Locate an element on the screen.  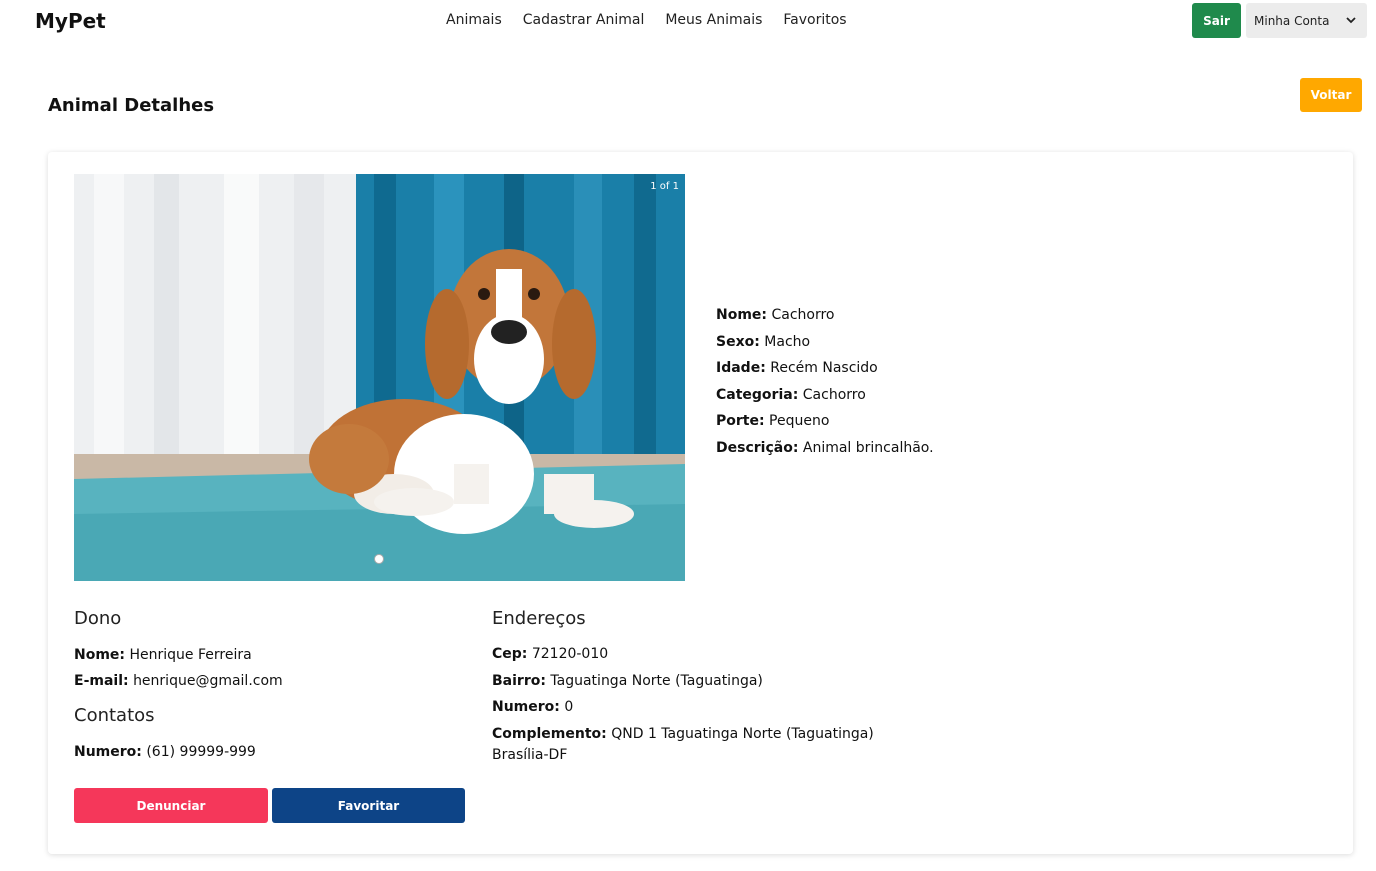
nav-link-meus-animais: Meus Animais is located at coordinates (713, 20).